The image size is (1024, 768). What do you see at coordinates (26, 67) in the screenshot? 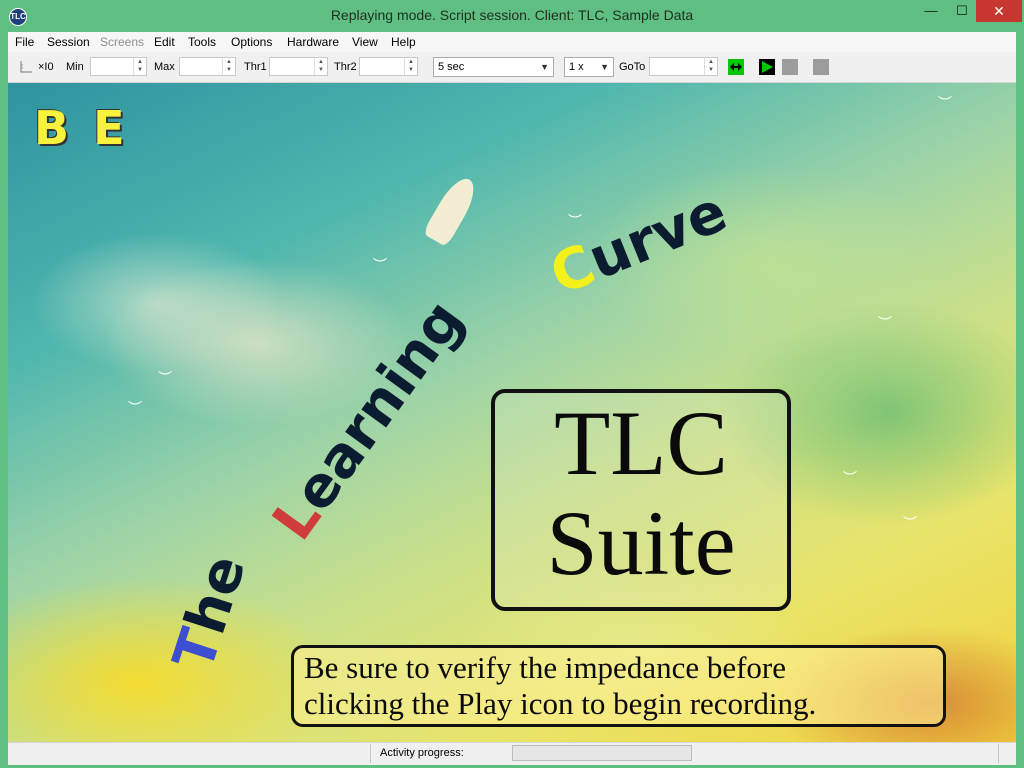
I see `axis-icon` at bounding box center [26, 67].